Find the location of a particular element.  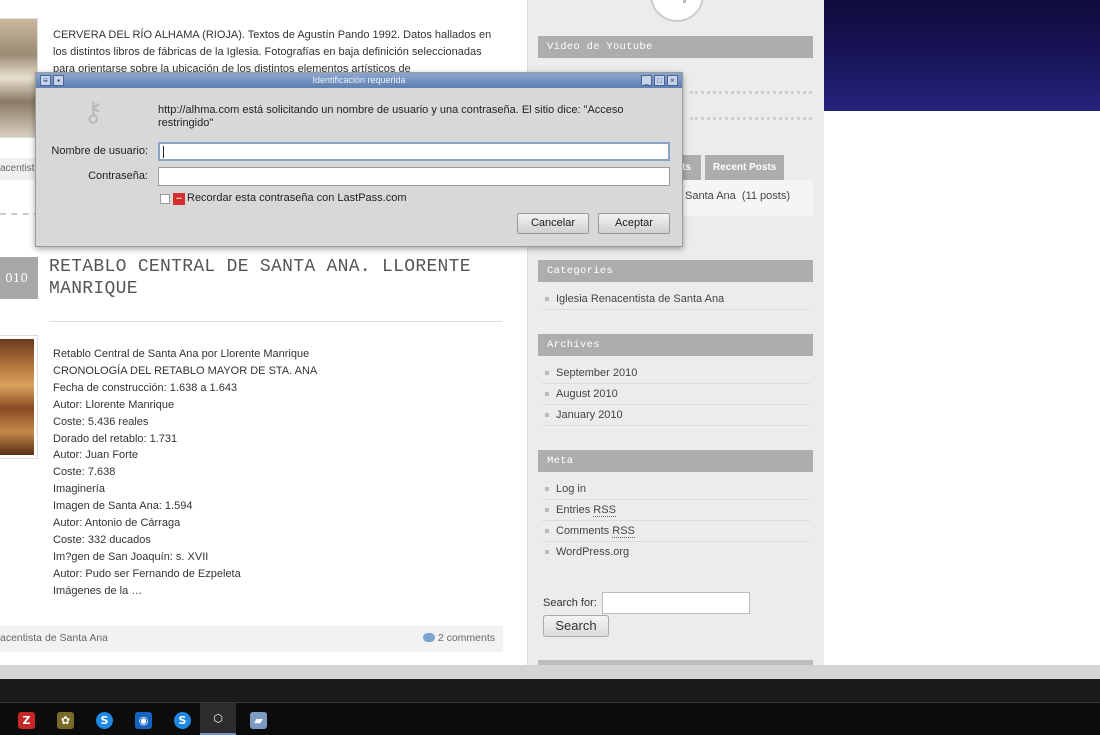

background-header-panel is located at coordinates (962, 55).